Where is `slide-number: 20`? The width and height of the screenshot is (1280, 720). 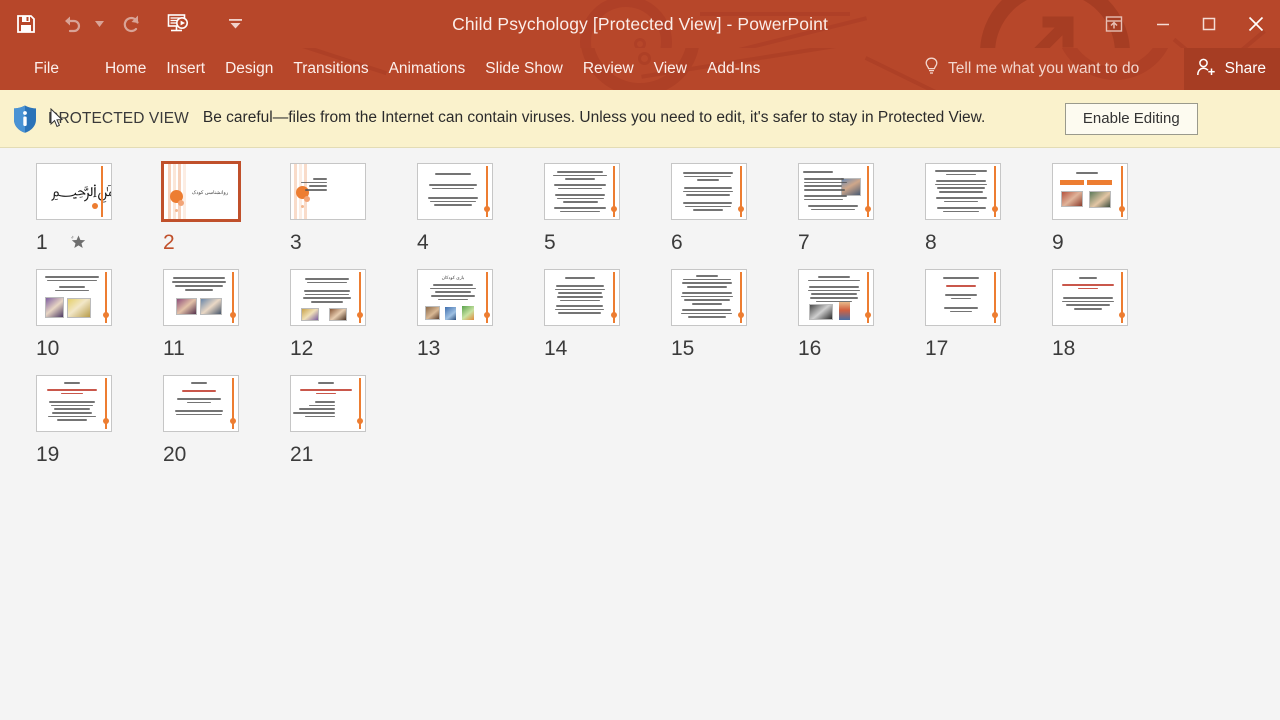
slide-number: 20 is located at coordinates (175, 454).